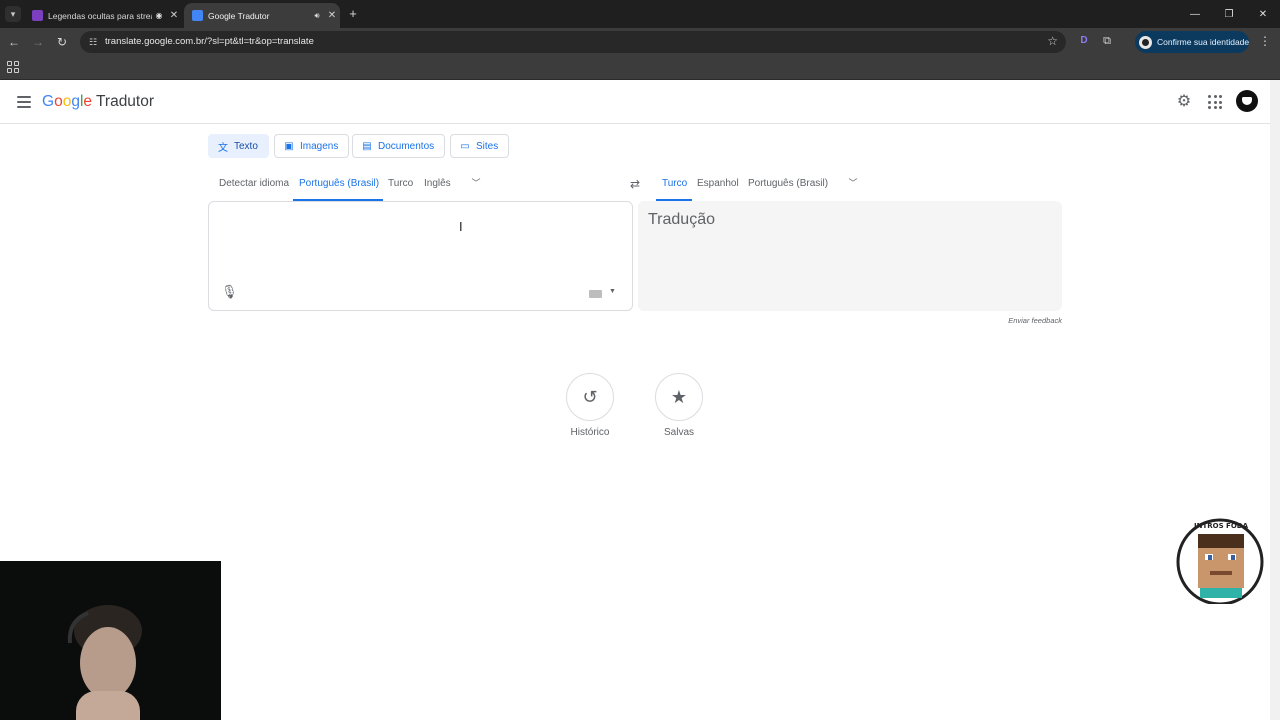  Describe the element at coordinates (319, 146) in the screenshot. I see `tab-label: Imagens` at that location.